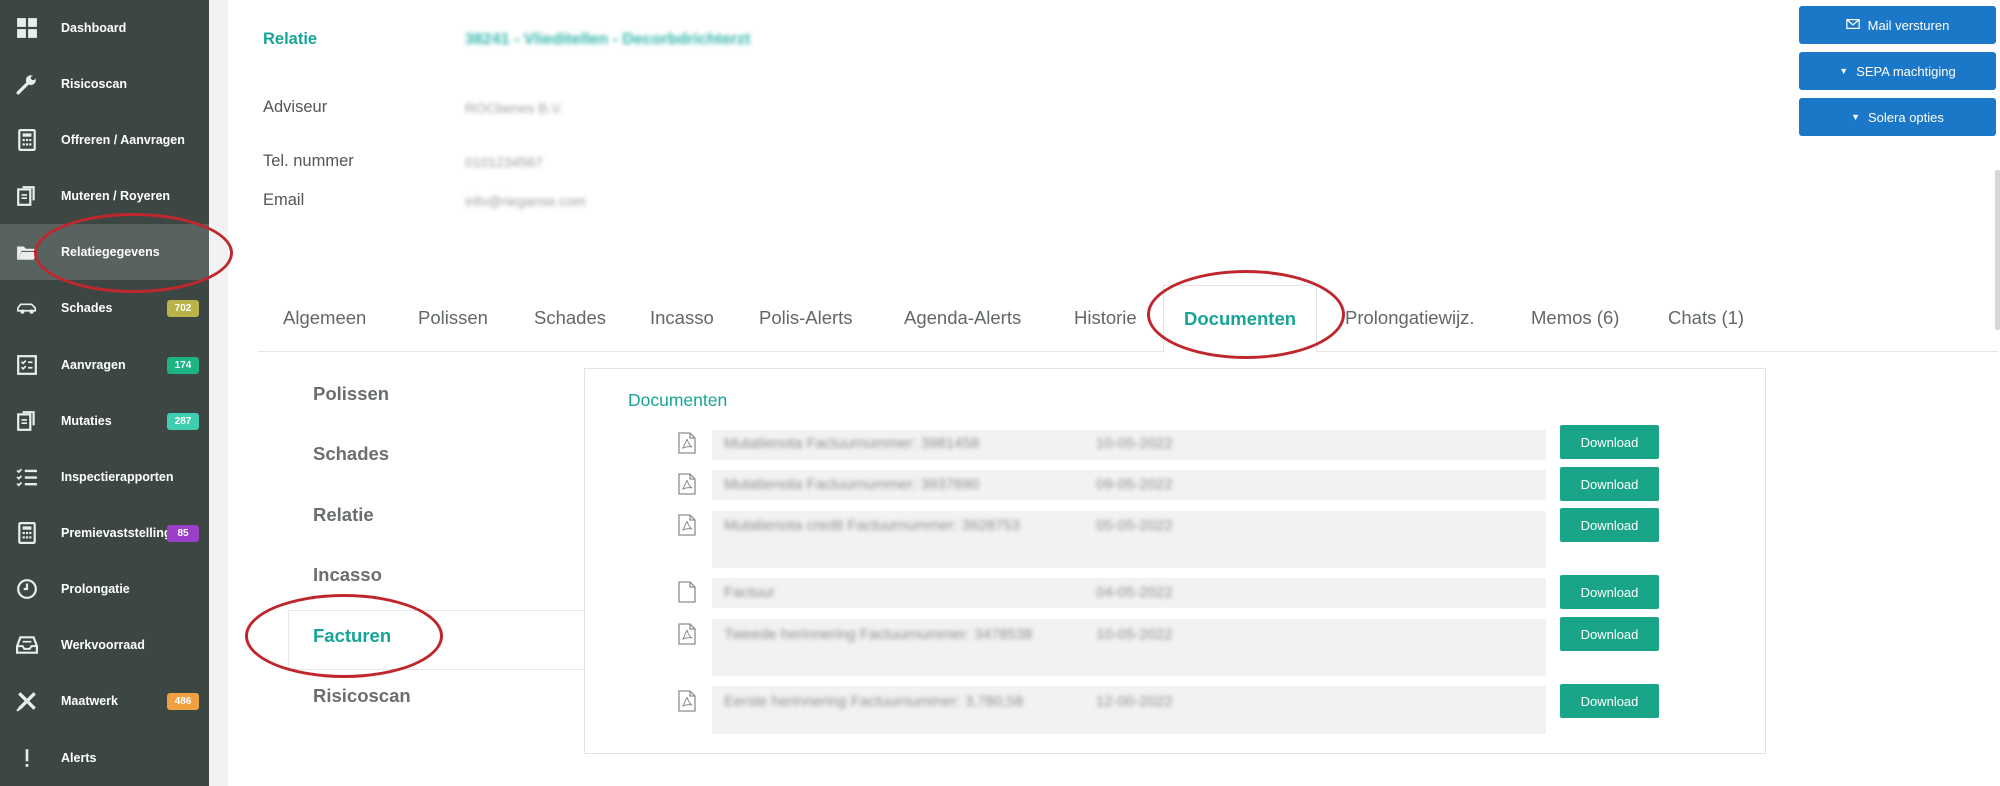 The height and width of the screenshot is (786, 2000). I want to click on sidebar-item-label: Schades, so click(87, 308).